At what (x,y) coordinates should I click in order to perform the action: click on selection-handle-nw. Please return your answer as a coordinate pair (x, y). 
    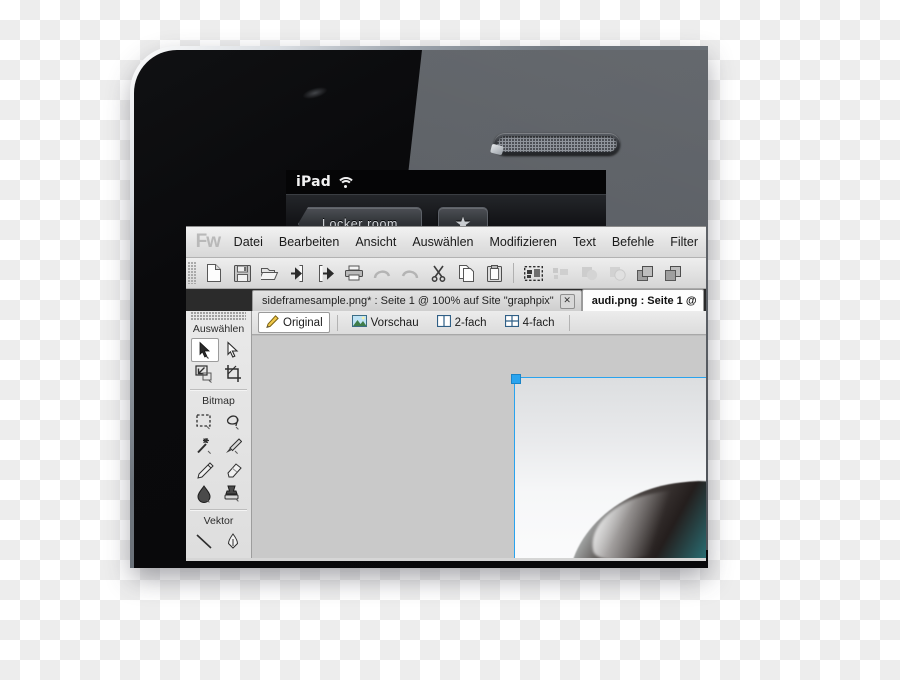
    Looking at the image, I should click on (516, 379).